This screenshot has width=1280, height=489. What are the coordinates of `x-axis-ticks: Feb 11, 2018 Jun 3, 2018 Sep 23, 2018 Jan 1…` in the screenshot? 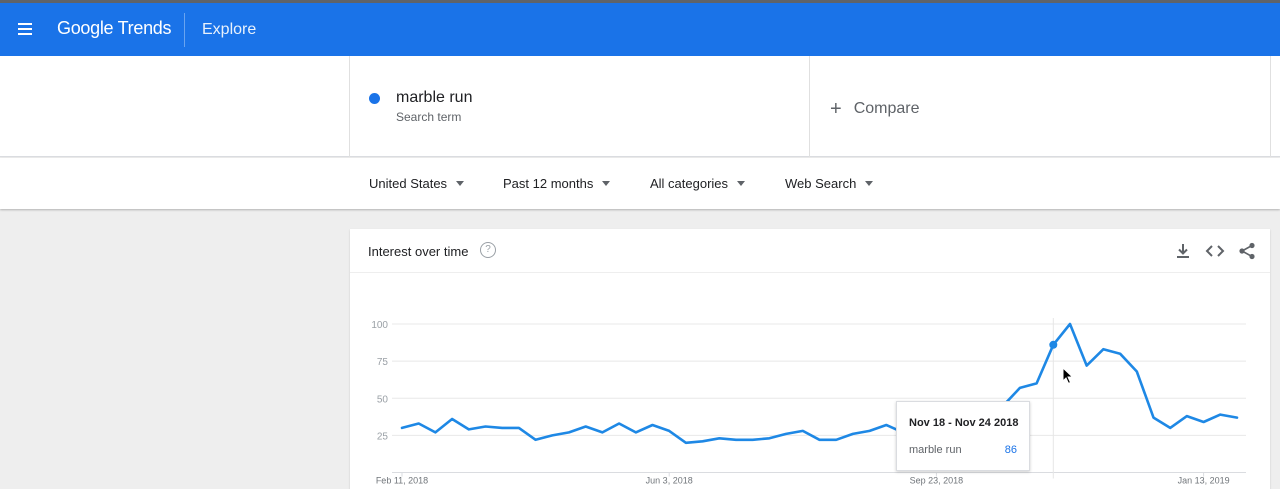 It's located at (803, 479).